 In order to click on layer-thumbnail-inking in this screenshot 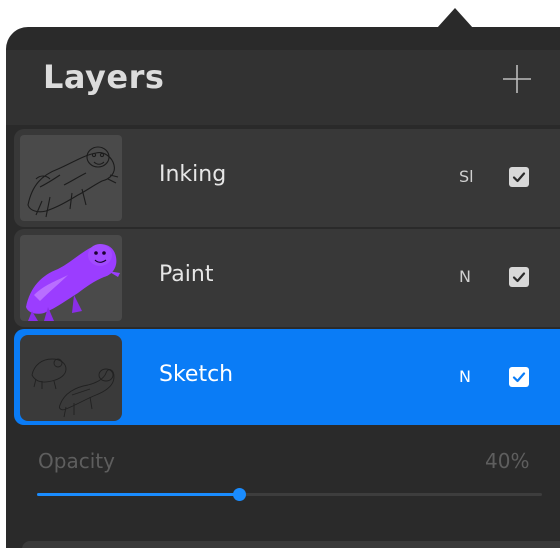, I will do `click(71, 178)`.